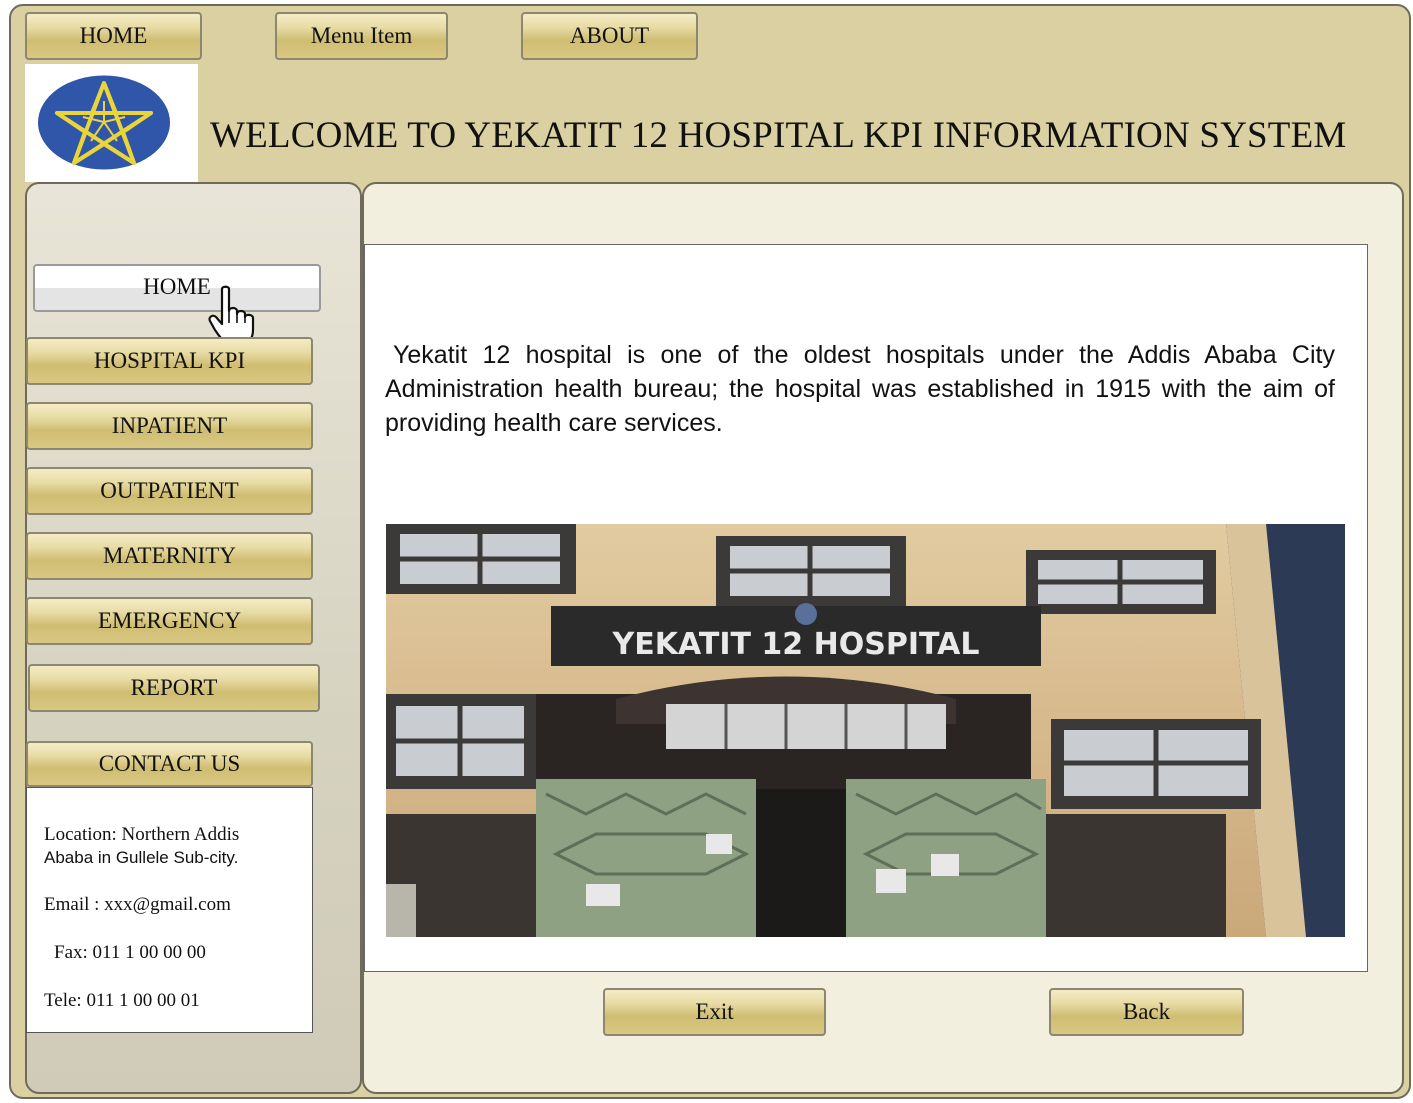 The width and height of the screenshot is (1413, 1103). I want to click on contact-location-line2: Ababa in Gullele Sub-city., so click(141, 857).